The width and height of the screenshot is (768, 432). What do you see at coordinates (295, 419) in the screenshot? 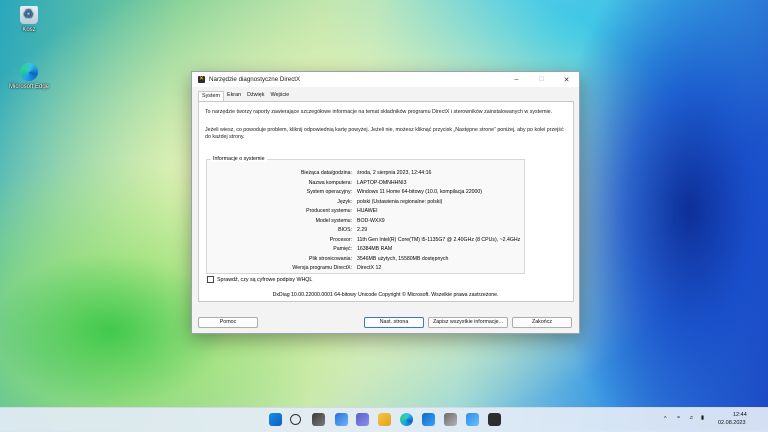
I see `search-icon` at bounding box center [295, 419].